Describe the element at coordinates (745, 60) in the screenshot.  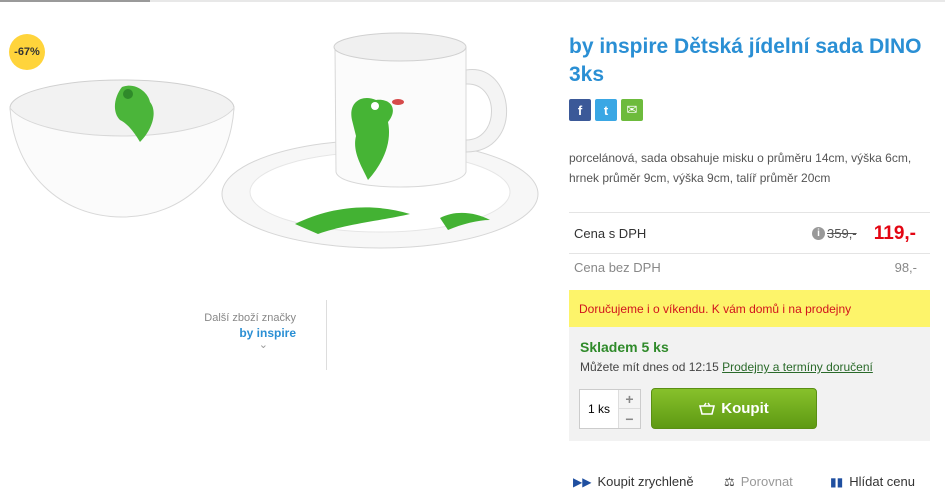
I see `product-title: by inspire Dětská jídelní sada DINO 3ks` at that location.